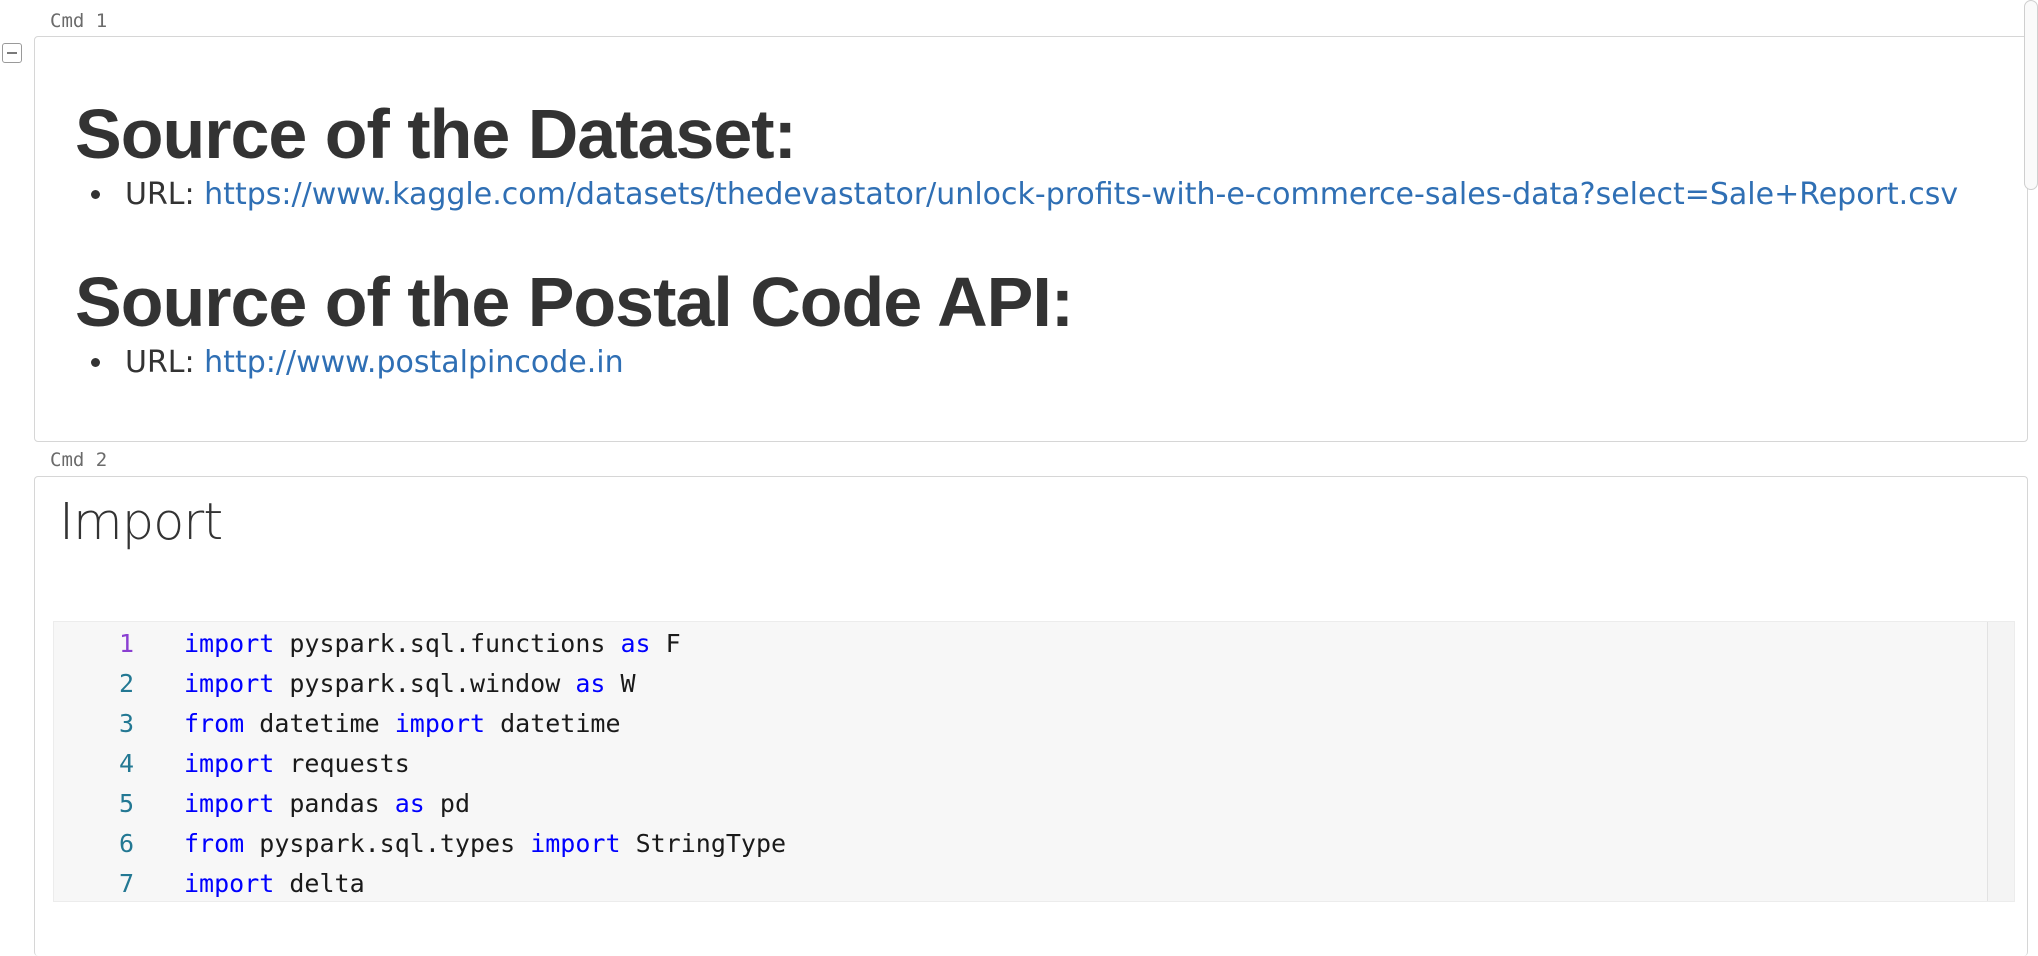 This screenshot has width=2038, height=956. I want to click on code-text: import pyspark.sql.functions as F, so click(432, 644).